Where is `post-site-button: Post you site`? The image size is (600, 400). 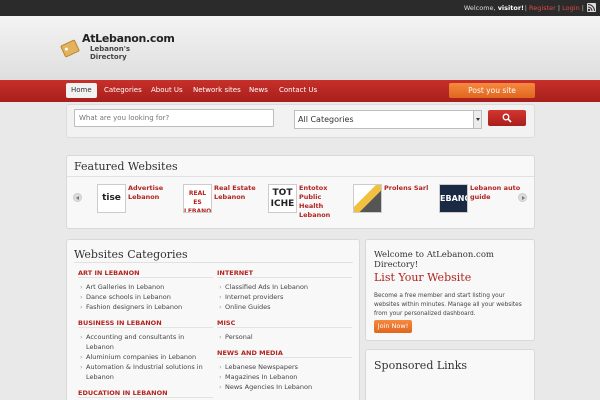 post-site-button: Post you site is located at coordinates (492, 90).